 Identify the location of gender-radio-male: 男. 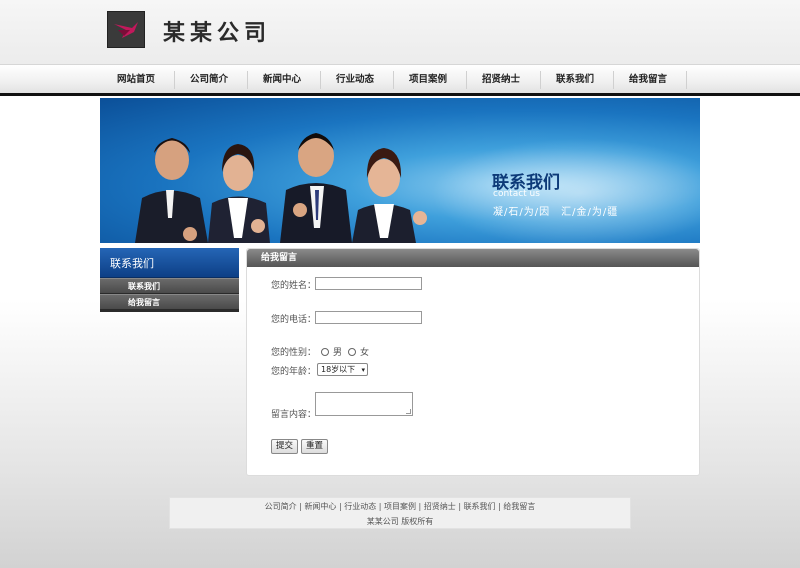
(331, 351).